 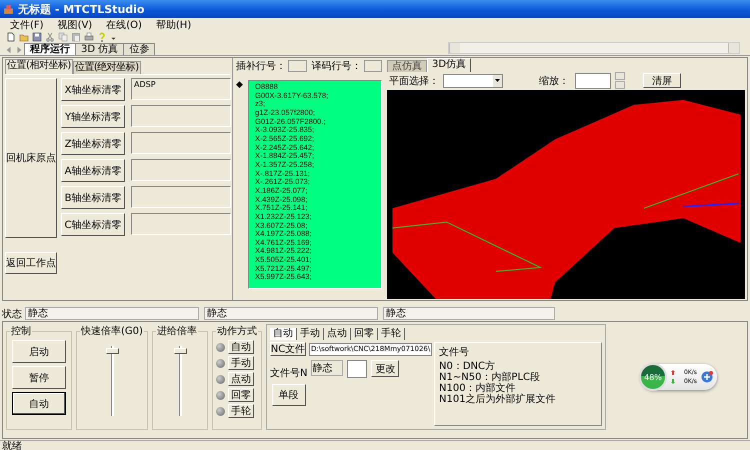 What do you see at coordinates (554, 81) in the screenshot?
I see `field-label: 缩放：` at bounding box center [554, 81].